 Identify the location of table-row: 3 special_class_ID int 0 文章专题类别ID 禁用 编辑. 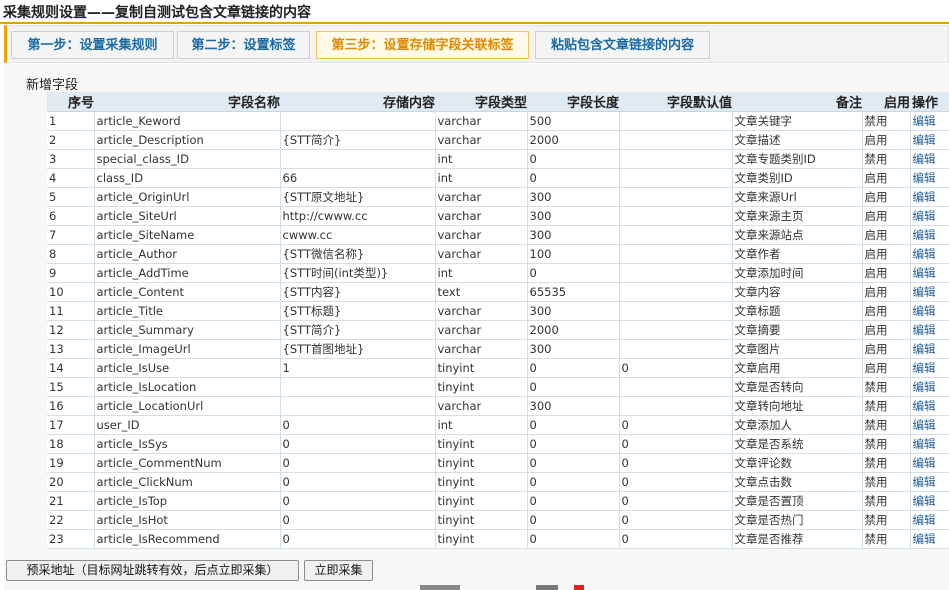
(498, 159).